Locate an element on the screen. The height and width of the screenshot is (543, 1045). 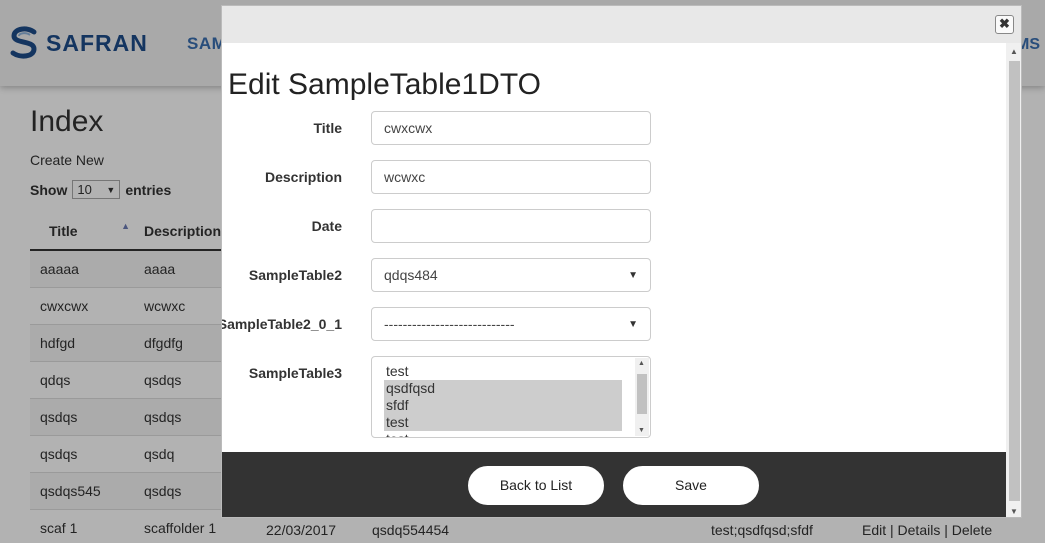
sampletable2-label: SampleTable2 is located at coordinates (295, 275).